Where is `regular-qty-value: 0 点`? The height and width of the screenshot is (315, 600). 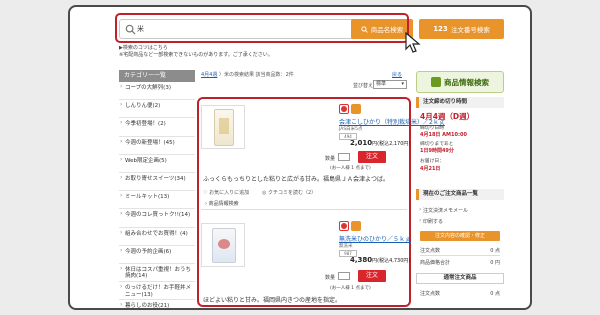
regular-qty-value: 0 点 is located at coordinates (495, 294).